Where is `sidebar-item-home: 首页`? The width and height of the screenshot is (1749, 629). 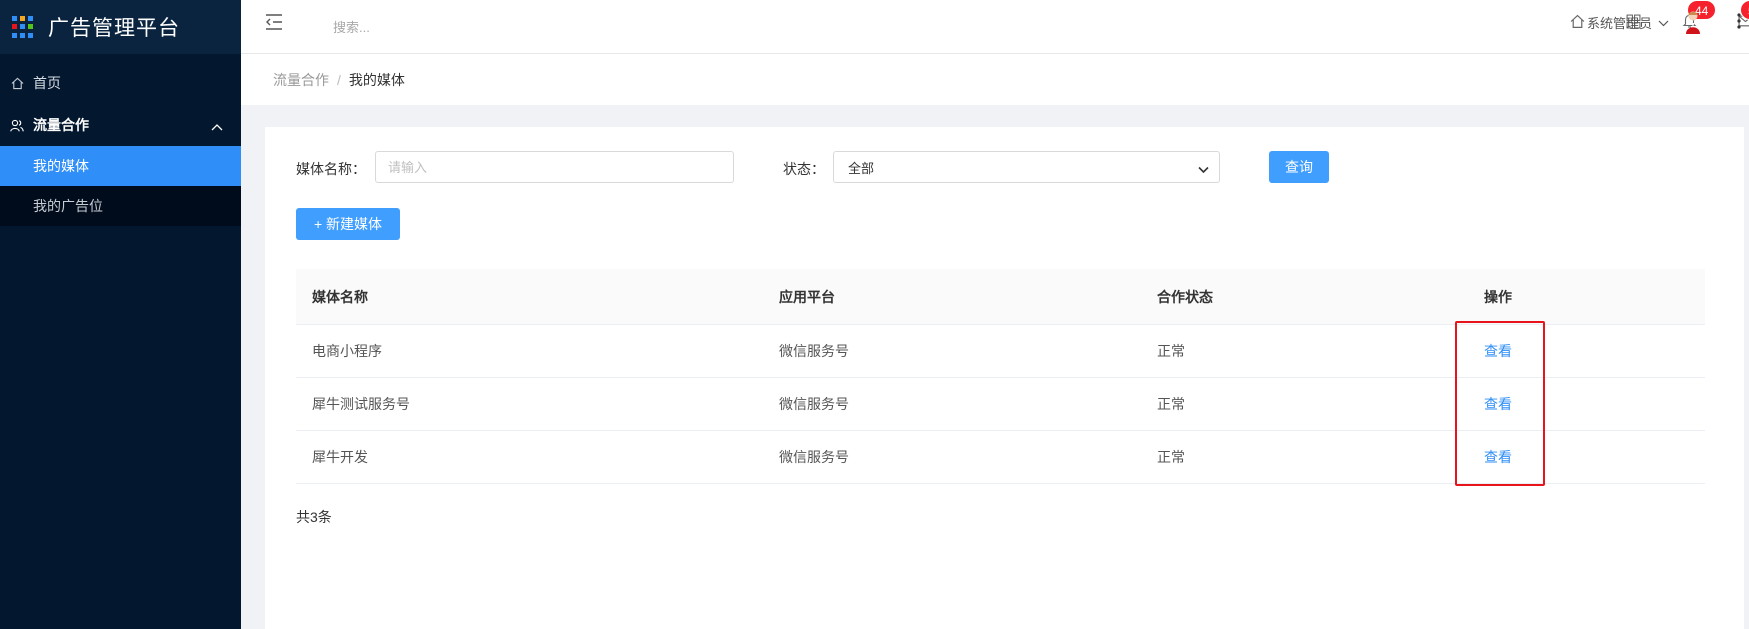
sidebar-item-home: 首页 is located at coordinates (120, 83).